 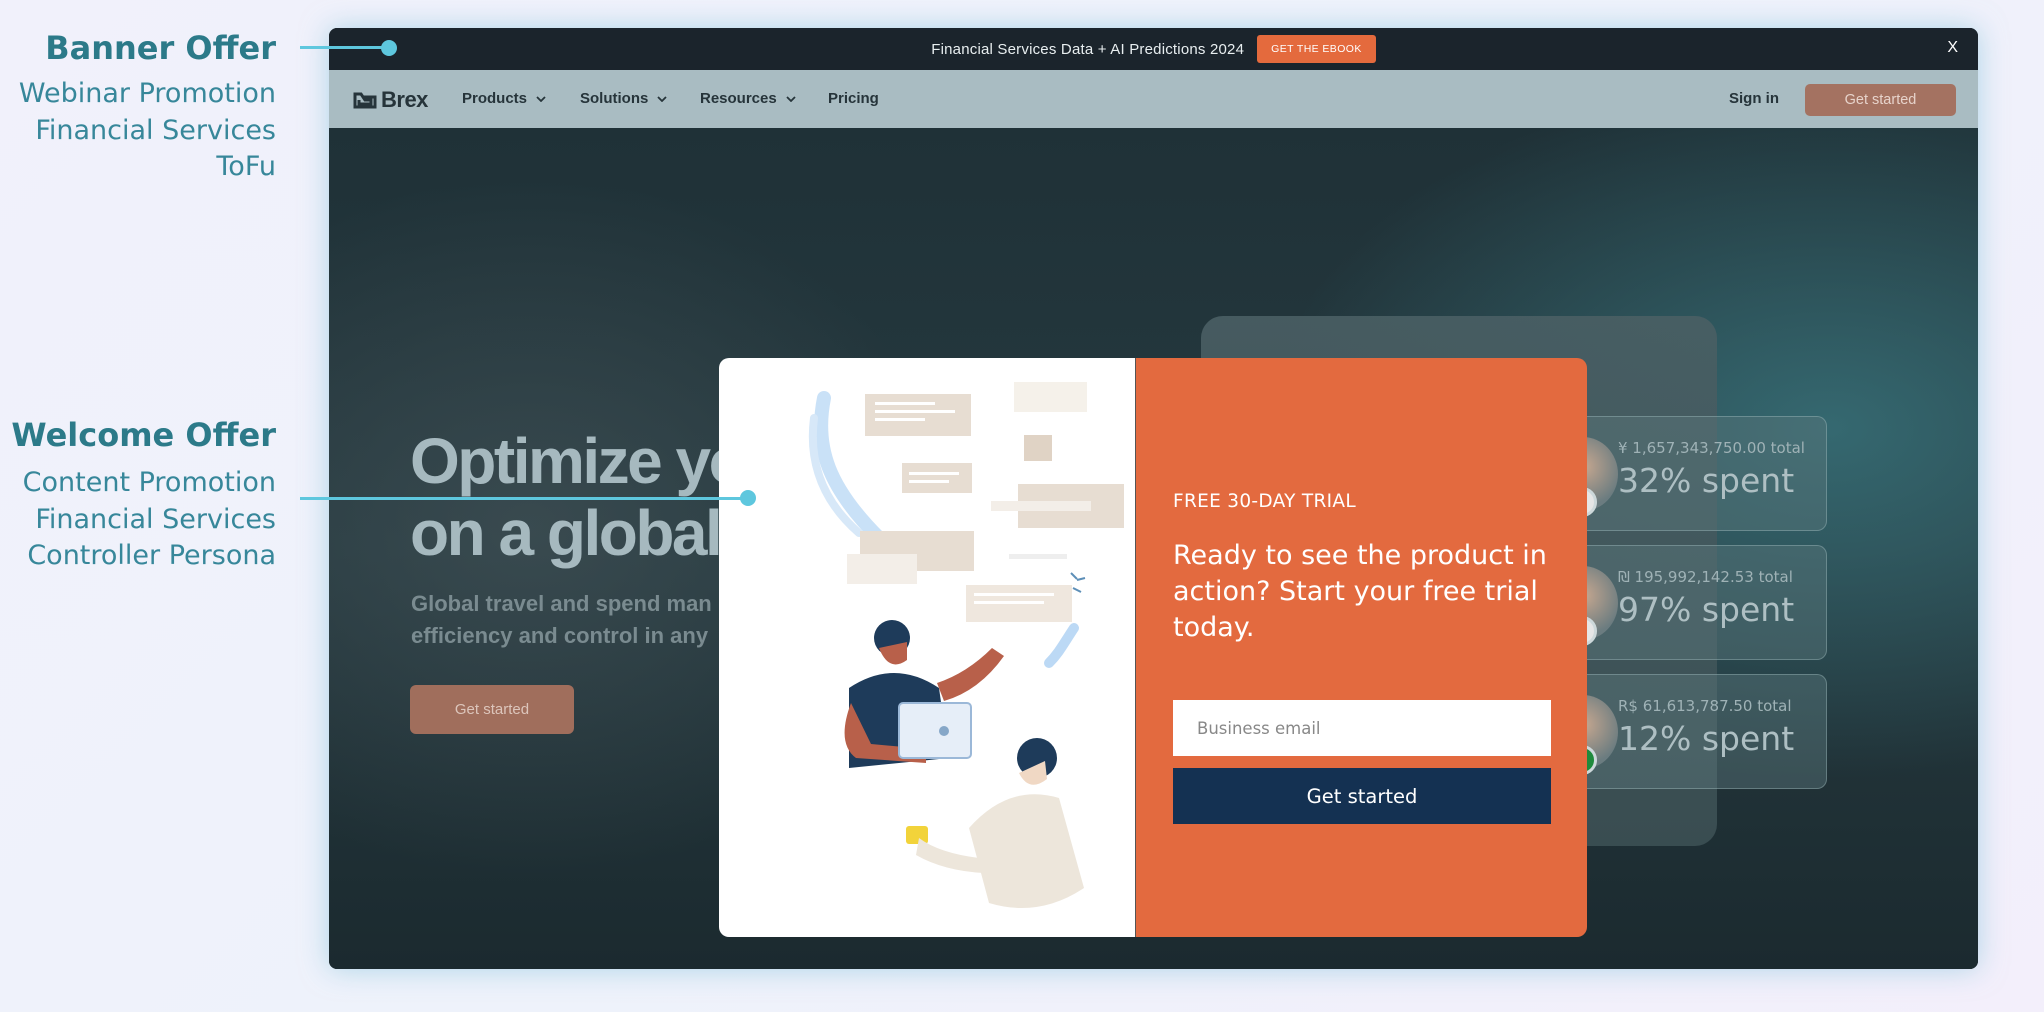 I want to click on welcome-connector-dot, so click(x=748, y=498).